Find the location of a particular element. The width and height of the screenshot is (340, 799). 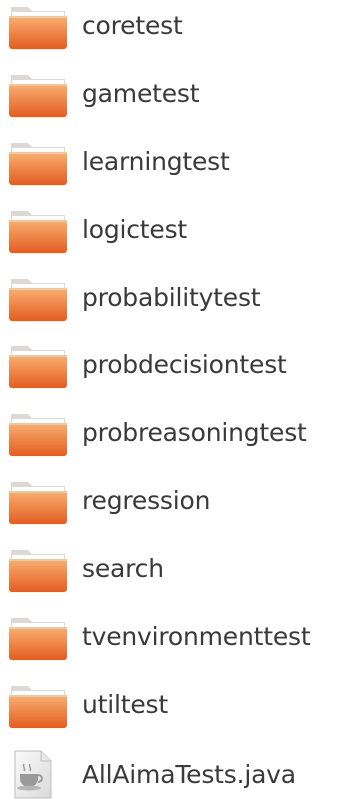

file-item-folder: gametest is located at coordinates (170, 94).